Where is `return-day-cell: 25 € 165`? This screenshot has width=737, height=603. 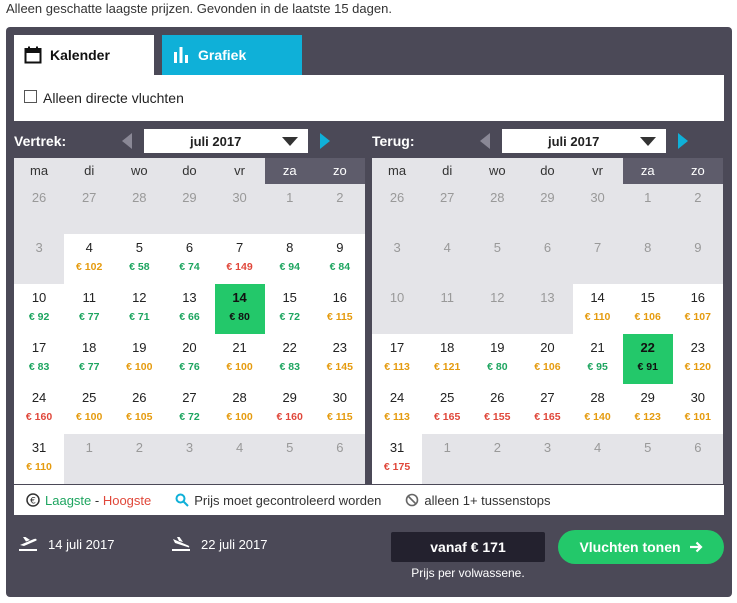 return-day-cell: 25 € 165 is located at coordinates (447, 409).